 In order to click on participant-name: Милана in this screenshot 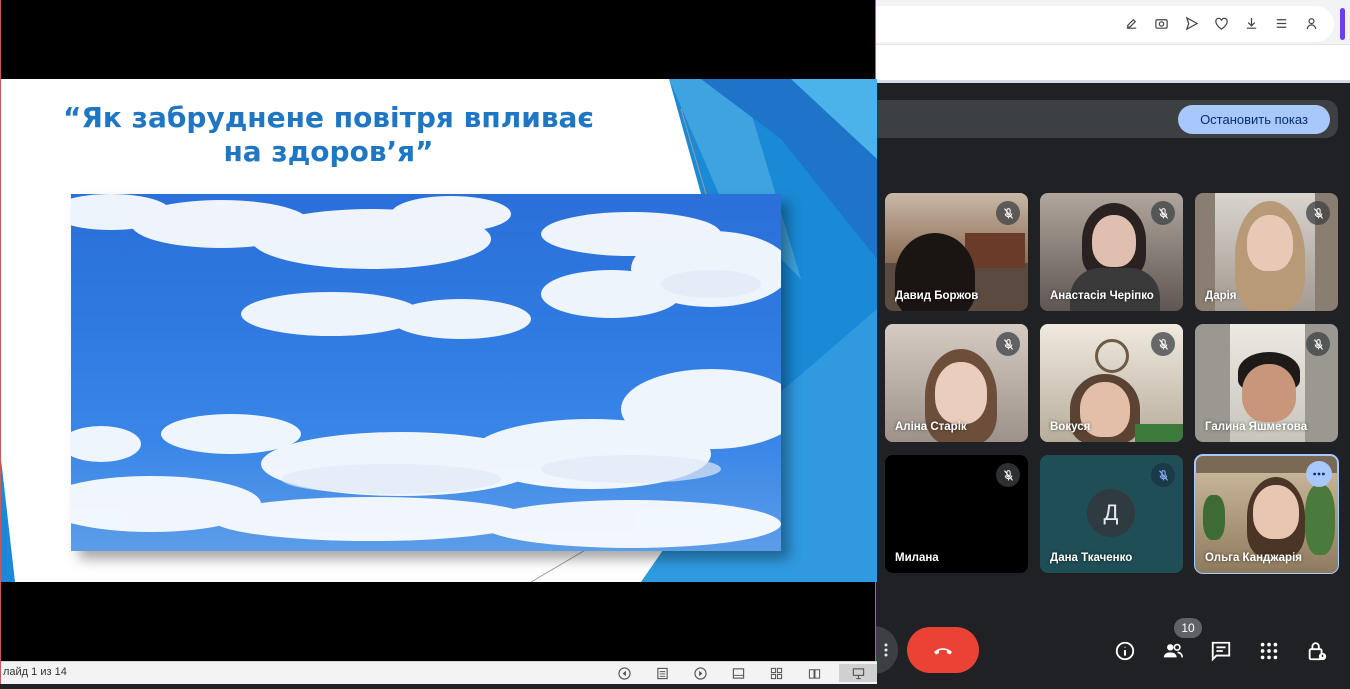, I will do `click(917, 558)`.